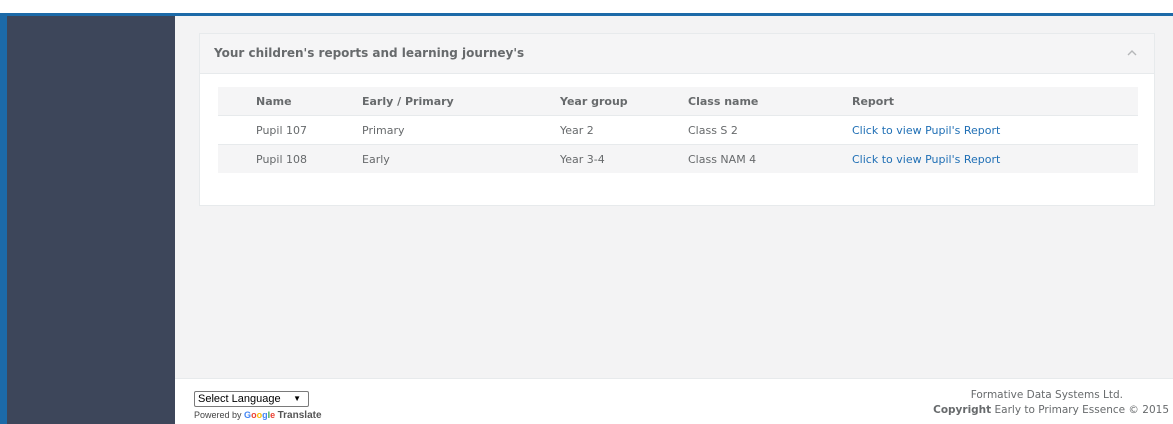 Image resolution: width=1173 pixels, height=424 pixels. Describe the element at coordinates (586, 14) in the screenshot. I see `top-accent-line` at that location.